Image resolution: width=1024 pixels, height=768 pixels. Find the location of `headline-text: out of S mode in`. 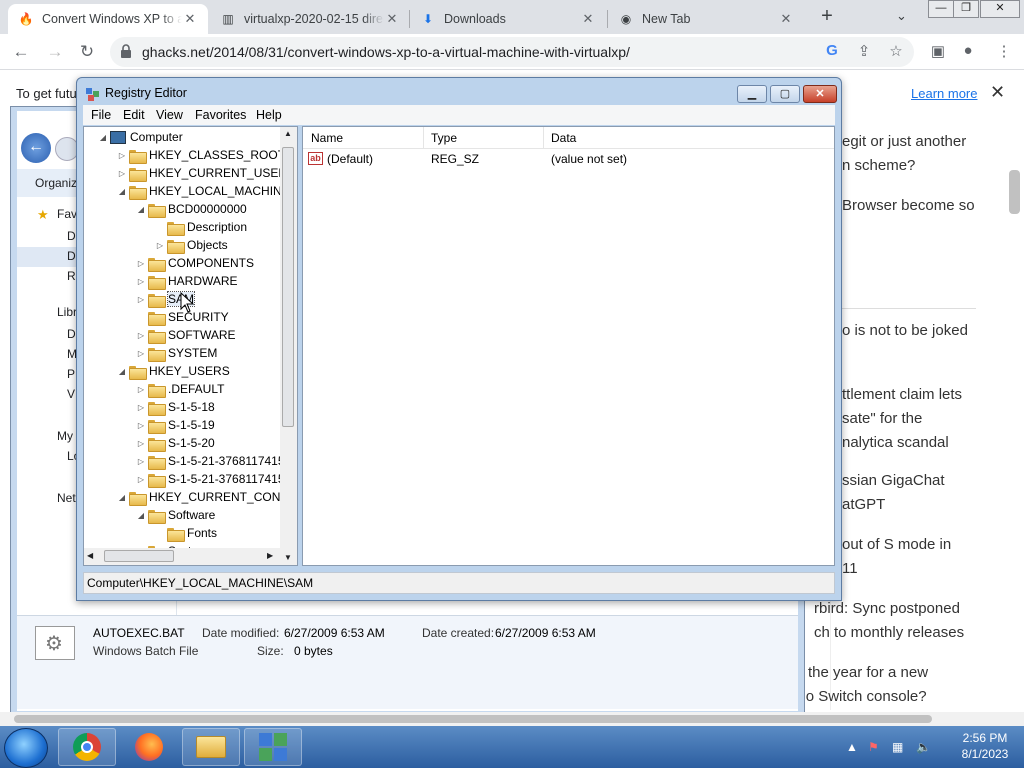

headline-text: out of S mode in is located at coordinates (896, 544).